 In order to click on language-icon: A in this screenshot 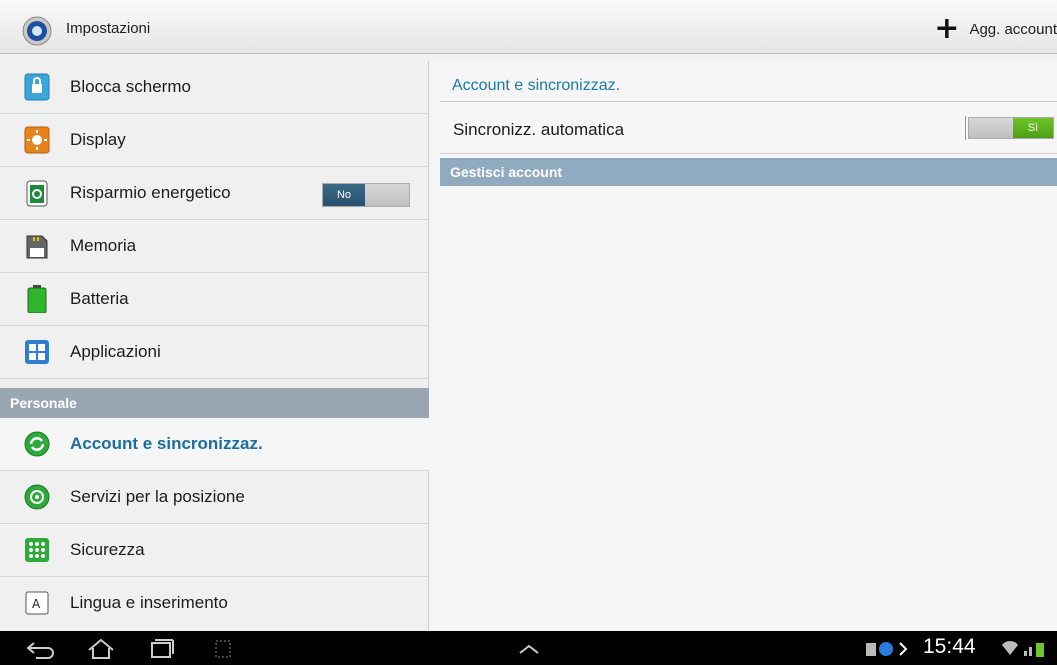, I will do `click(37, 603)`.